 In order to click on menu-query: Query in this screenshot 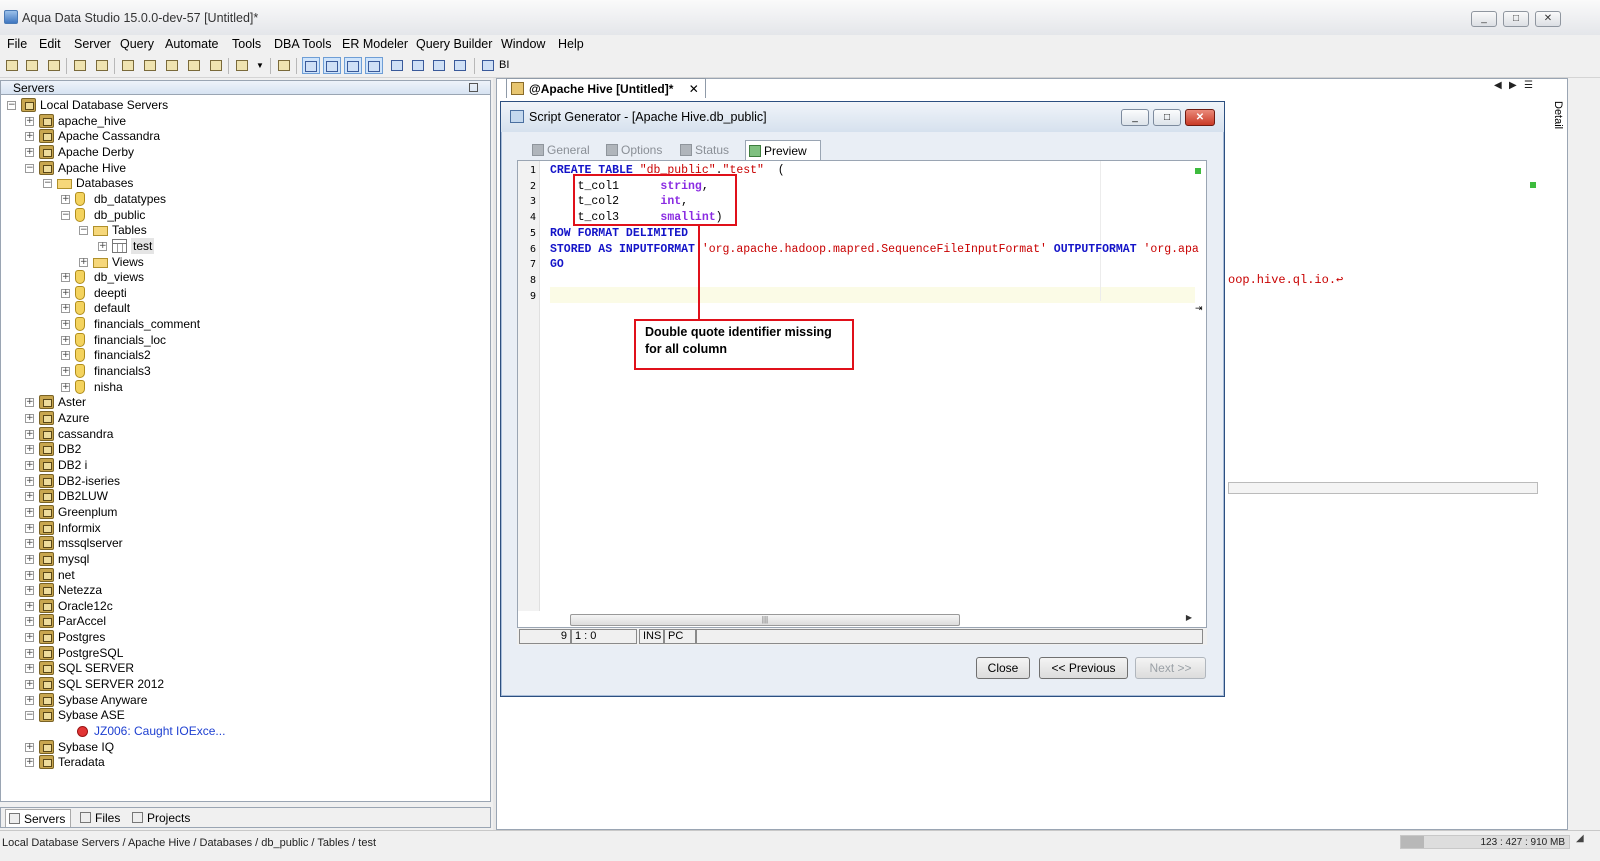, I will do `click(137, 44)`.